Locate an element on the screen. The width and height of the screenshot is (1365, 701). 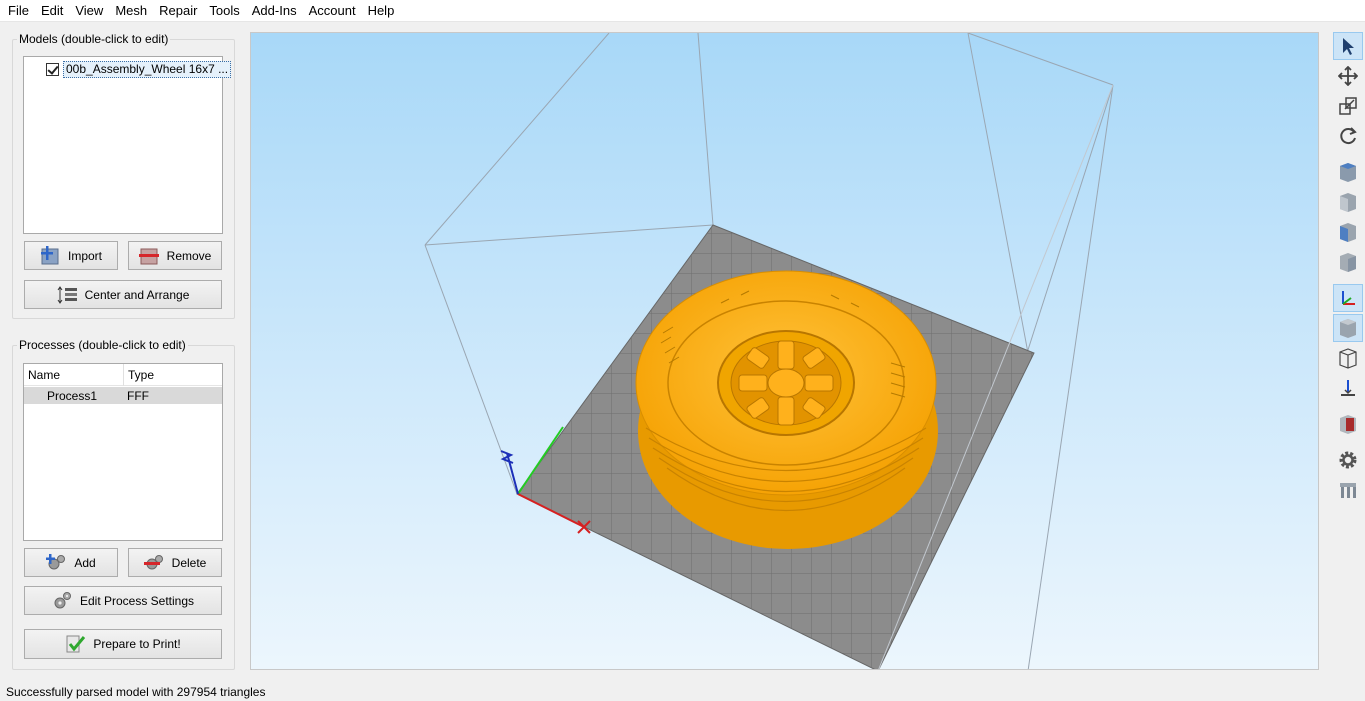
cross-section-button is located at coordinates (1348, 424).